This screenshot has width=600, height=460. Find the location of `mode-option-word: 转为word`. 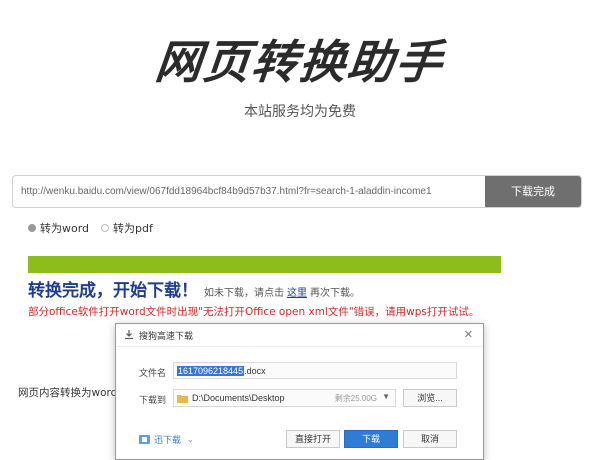

mode-option-word: 转为word is located at coordinates (58, 228).